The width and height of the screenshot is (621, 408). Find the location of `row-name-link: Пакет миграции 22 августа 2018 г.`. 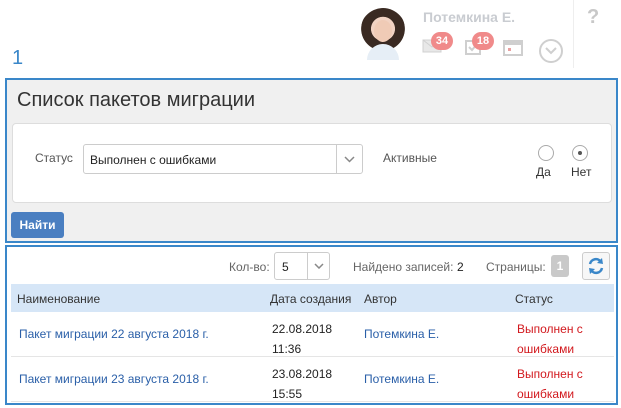

row-name-link: Пакет миграции 22 августа 2018 г. is located at coordinates (114, 334).